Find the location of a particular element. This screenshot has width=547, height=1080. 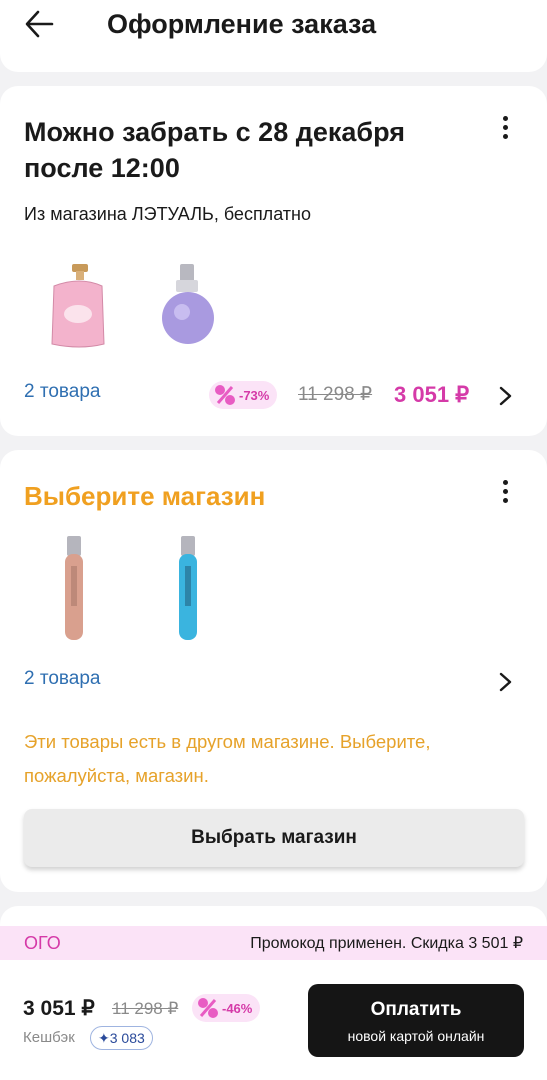

promo-code-strip: ОГО Промокод применен. Скидка 3 501 ₽ is located at coordinates (273, 943).